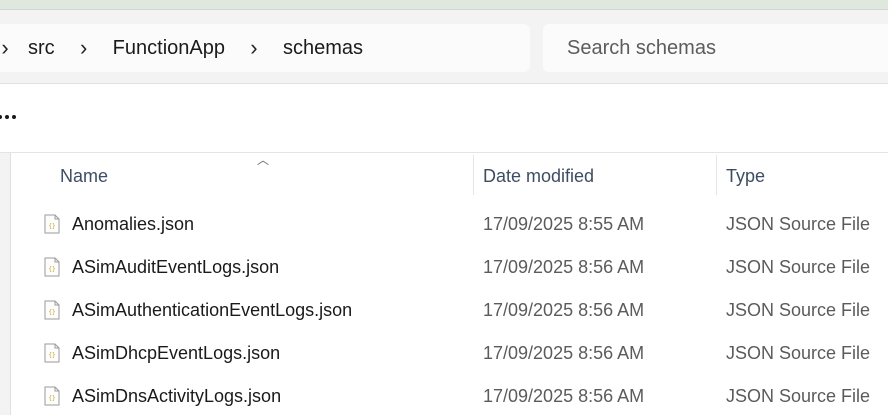 This screenshot has height=418, width=888. What do you see at coordinates (169, 48) in the screenshot?
I see `breadcrumb-item-functionapp: FunctionApp` at bounding box center [169, 48].